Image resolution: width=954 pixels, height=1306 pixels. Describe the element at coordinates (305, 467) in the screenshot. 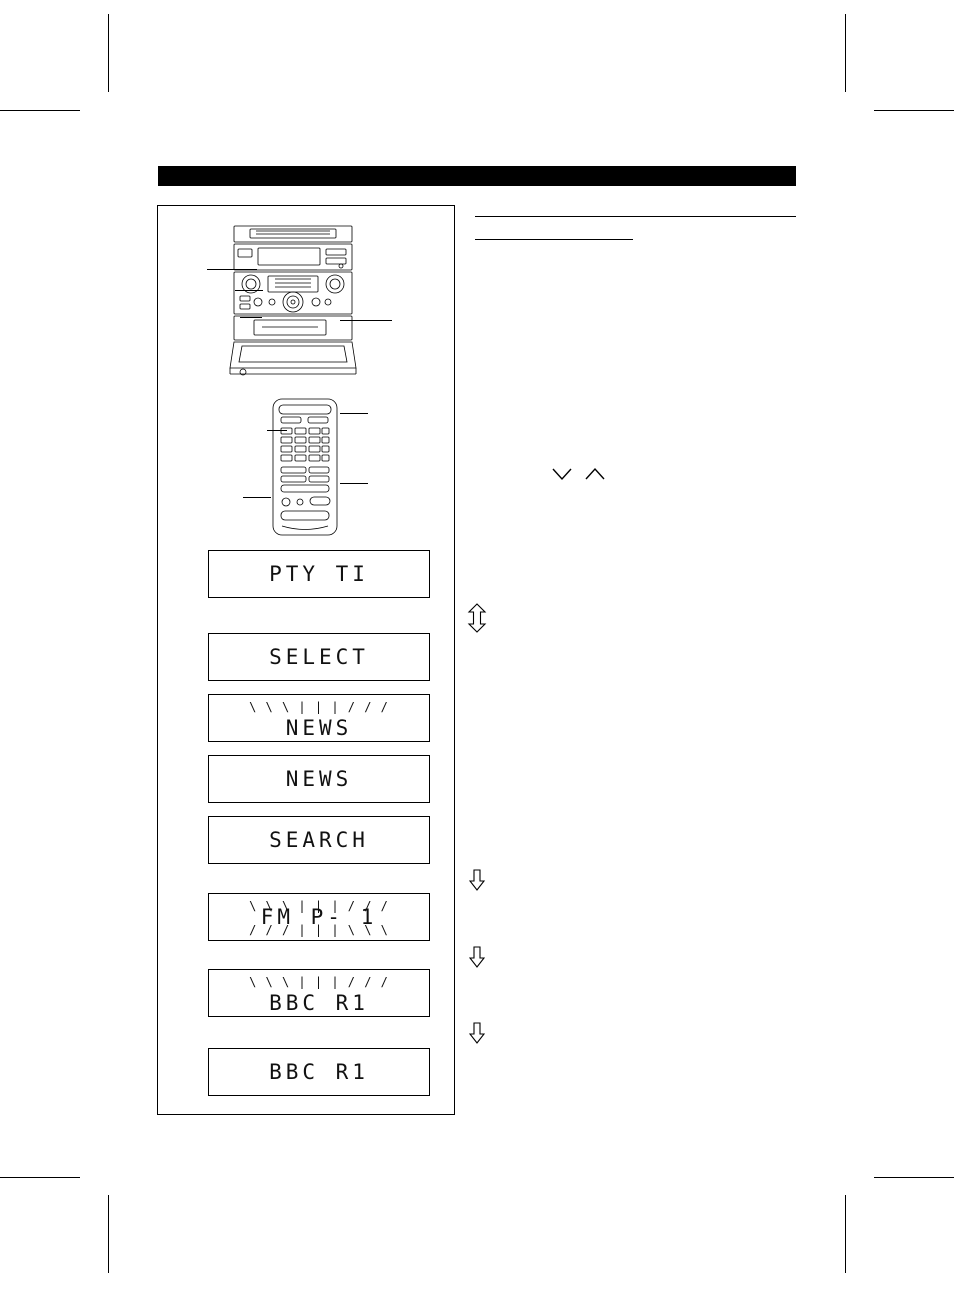

I see `remote-control-illustration` at that location.